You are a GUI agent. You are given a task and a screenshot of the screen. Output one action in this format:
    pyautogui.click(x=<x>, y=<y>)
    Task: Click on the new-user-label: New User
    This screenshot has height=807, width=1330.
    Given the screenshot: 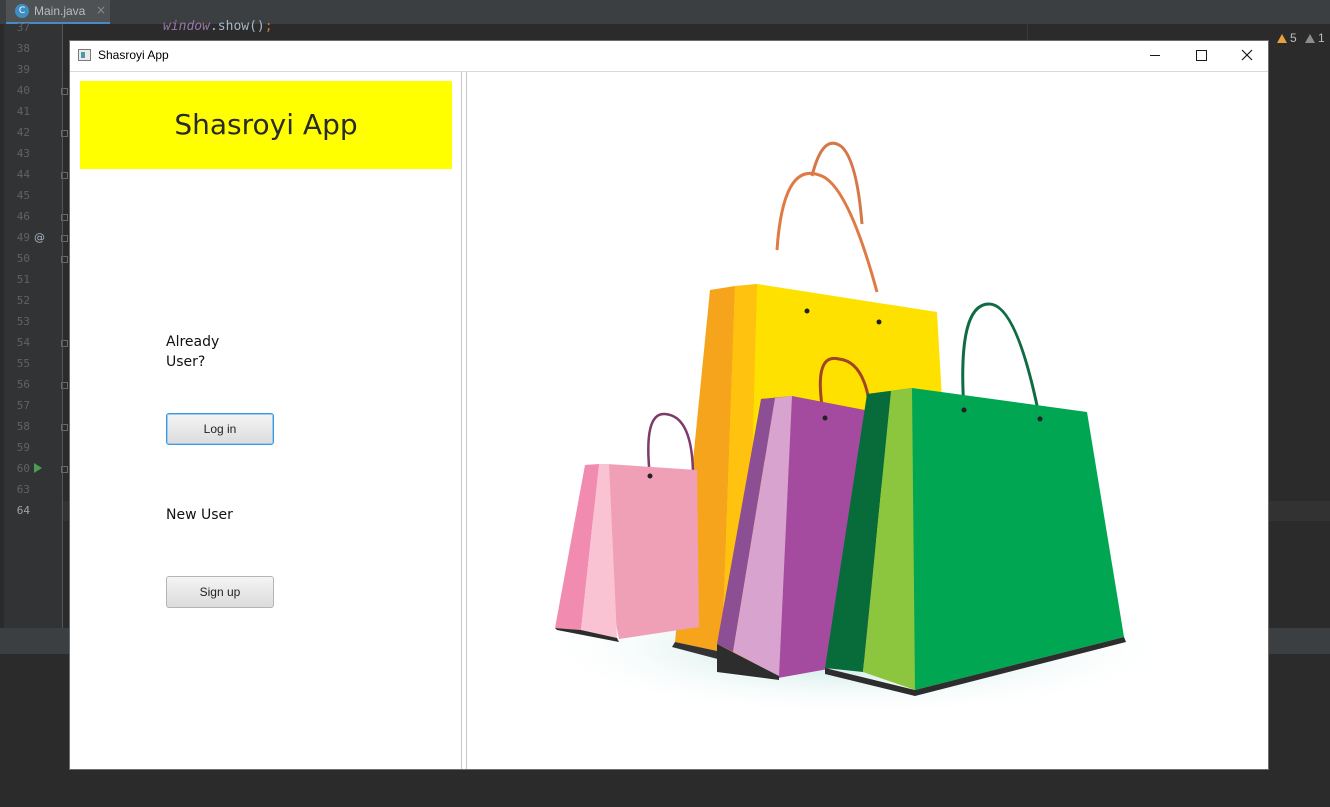 What is the action you would take?
    pyautogui.click(x=199, y=515)
    